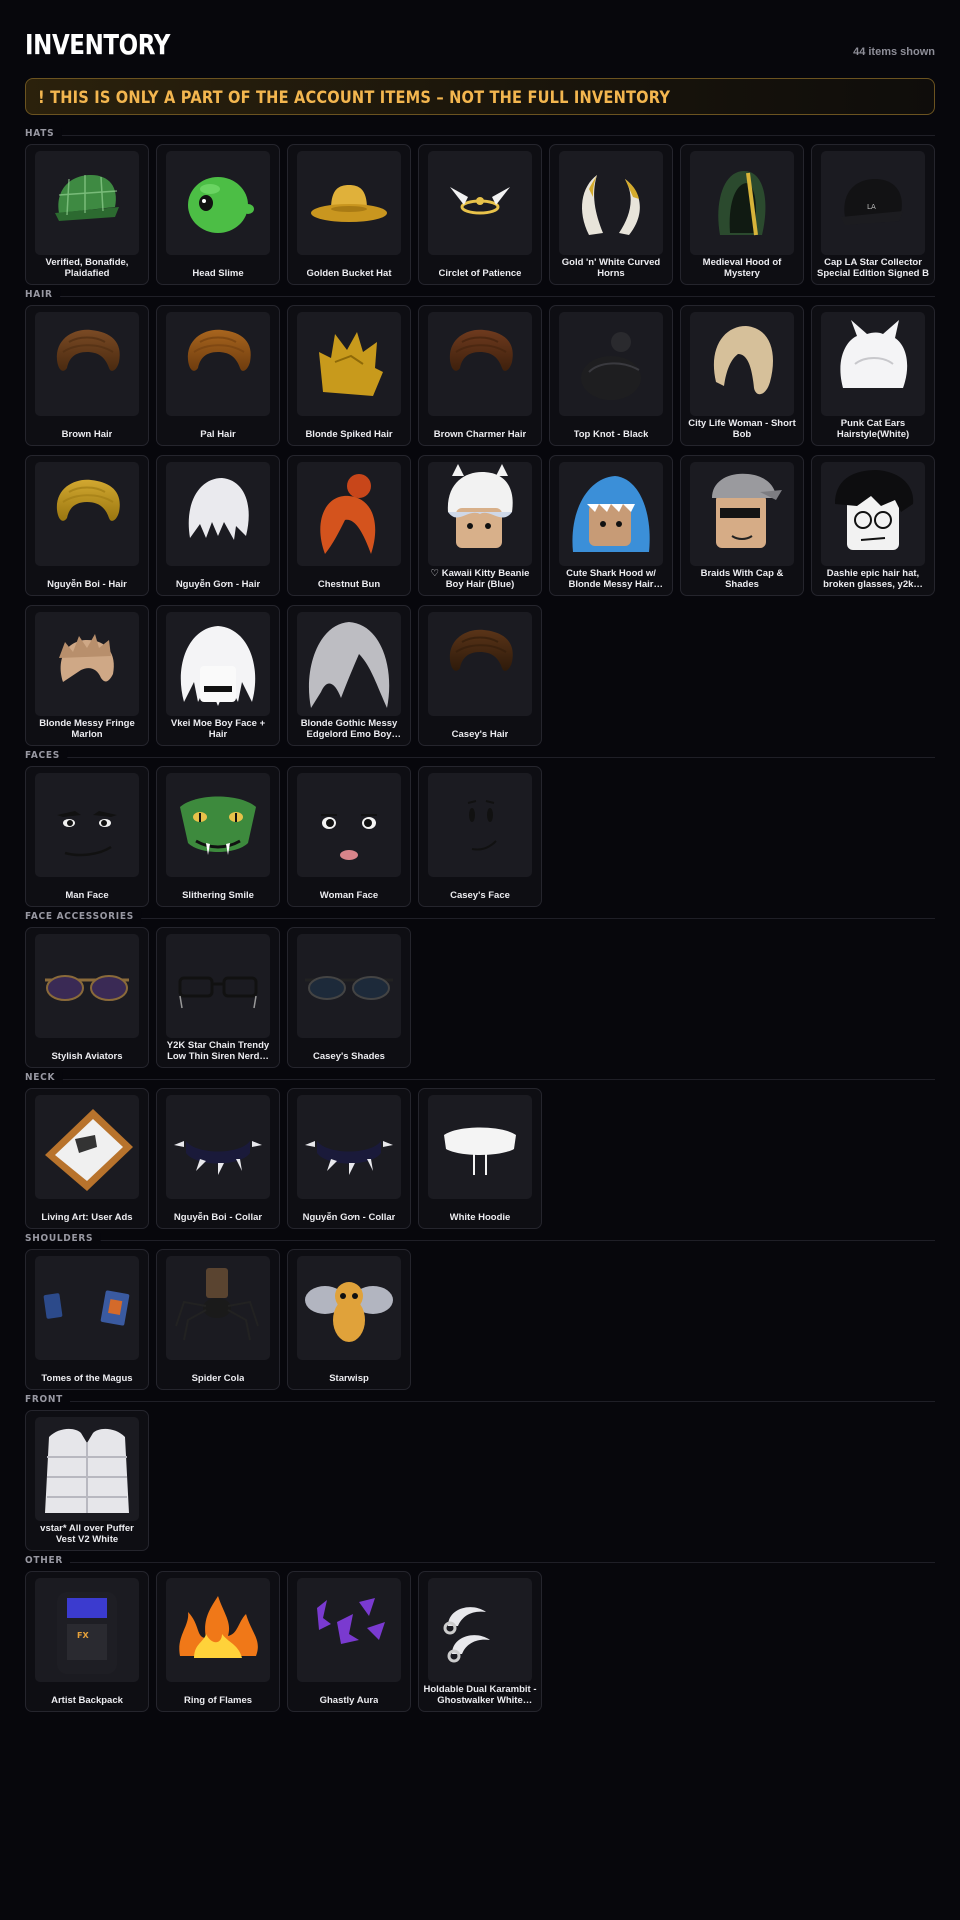  I want to click on item-card: White Hoodie, so click(480, 1158).